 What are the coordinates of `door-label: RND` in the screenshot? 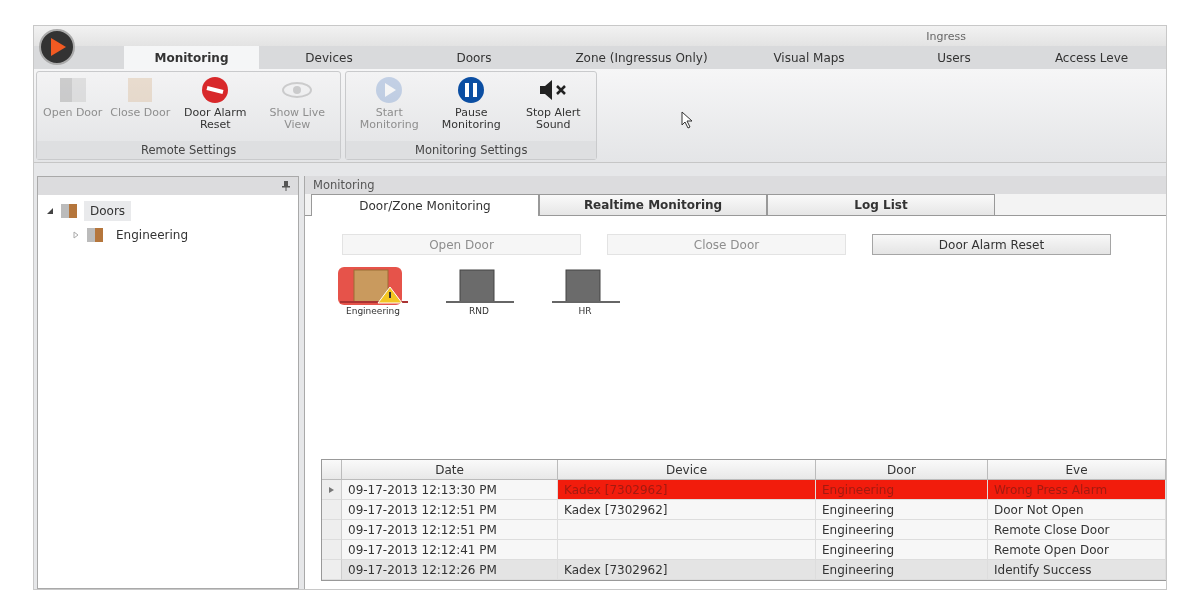 It's located at (479, 311).